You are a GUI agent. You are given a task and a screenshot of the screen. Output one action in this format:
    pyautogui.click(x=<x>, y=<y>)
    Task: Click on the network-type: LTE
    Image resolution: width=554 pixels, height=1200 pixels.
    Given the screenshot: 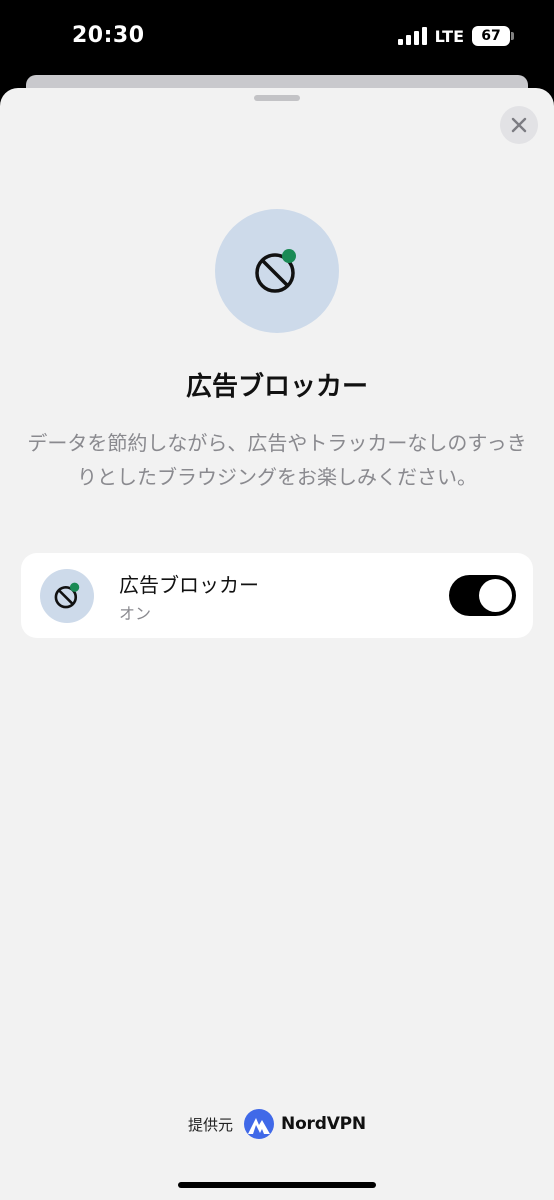 What is the action you would take?
    pyautogui.click(x=449, y=36)
    